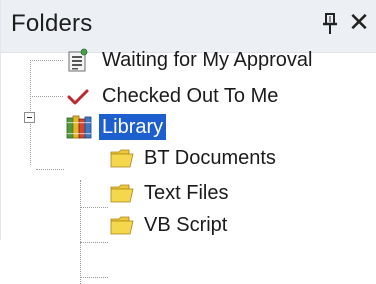  Describe the element at coordinates (78, 60) in the screenshot. I see `approval-list-icon` at that location.